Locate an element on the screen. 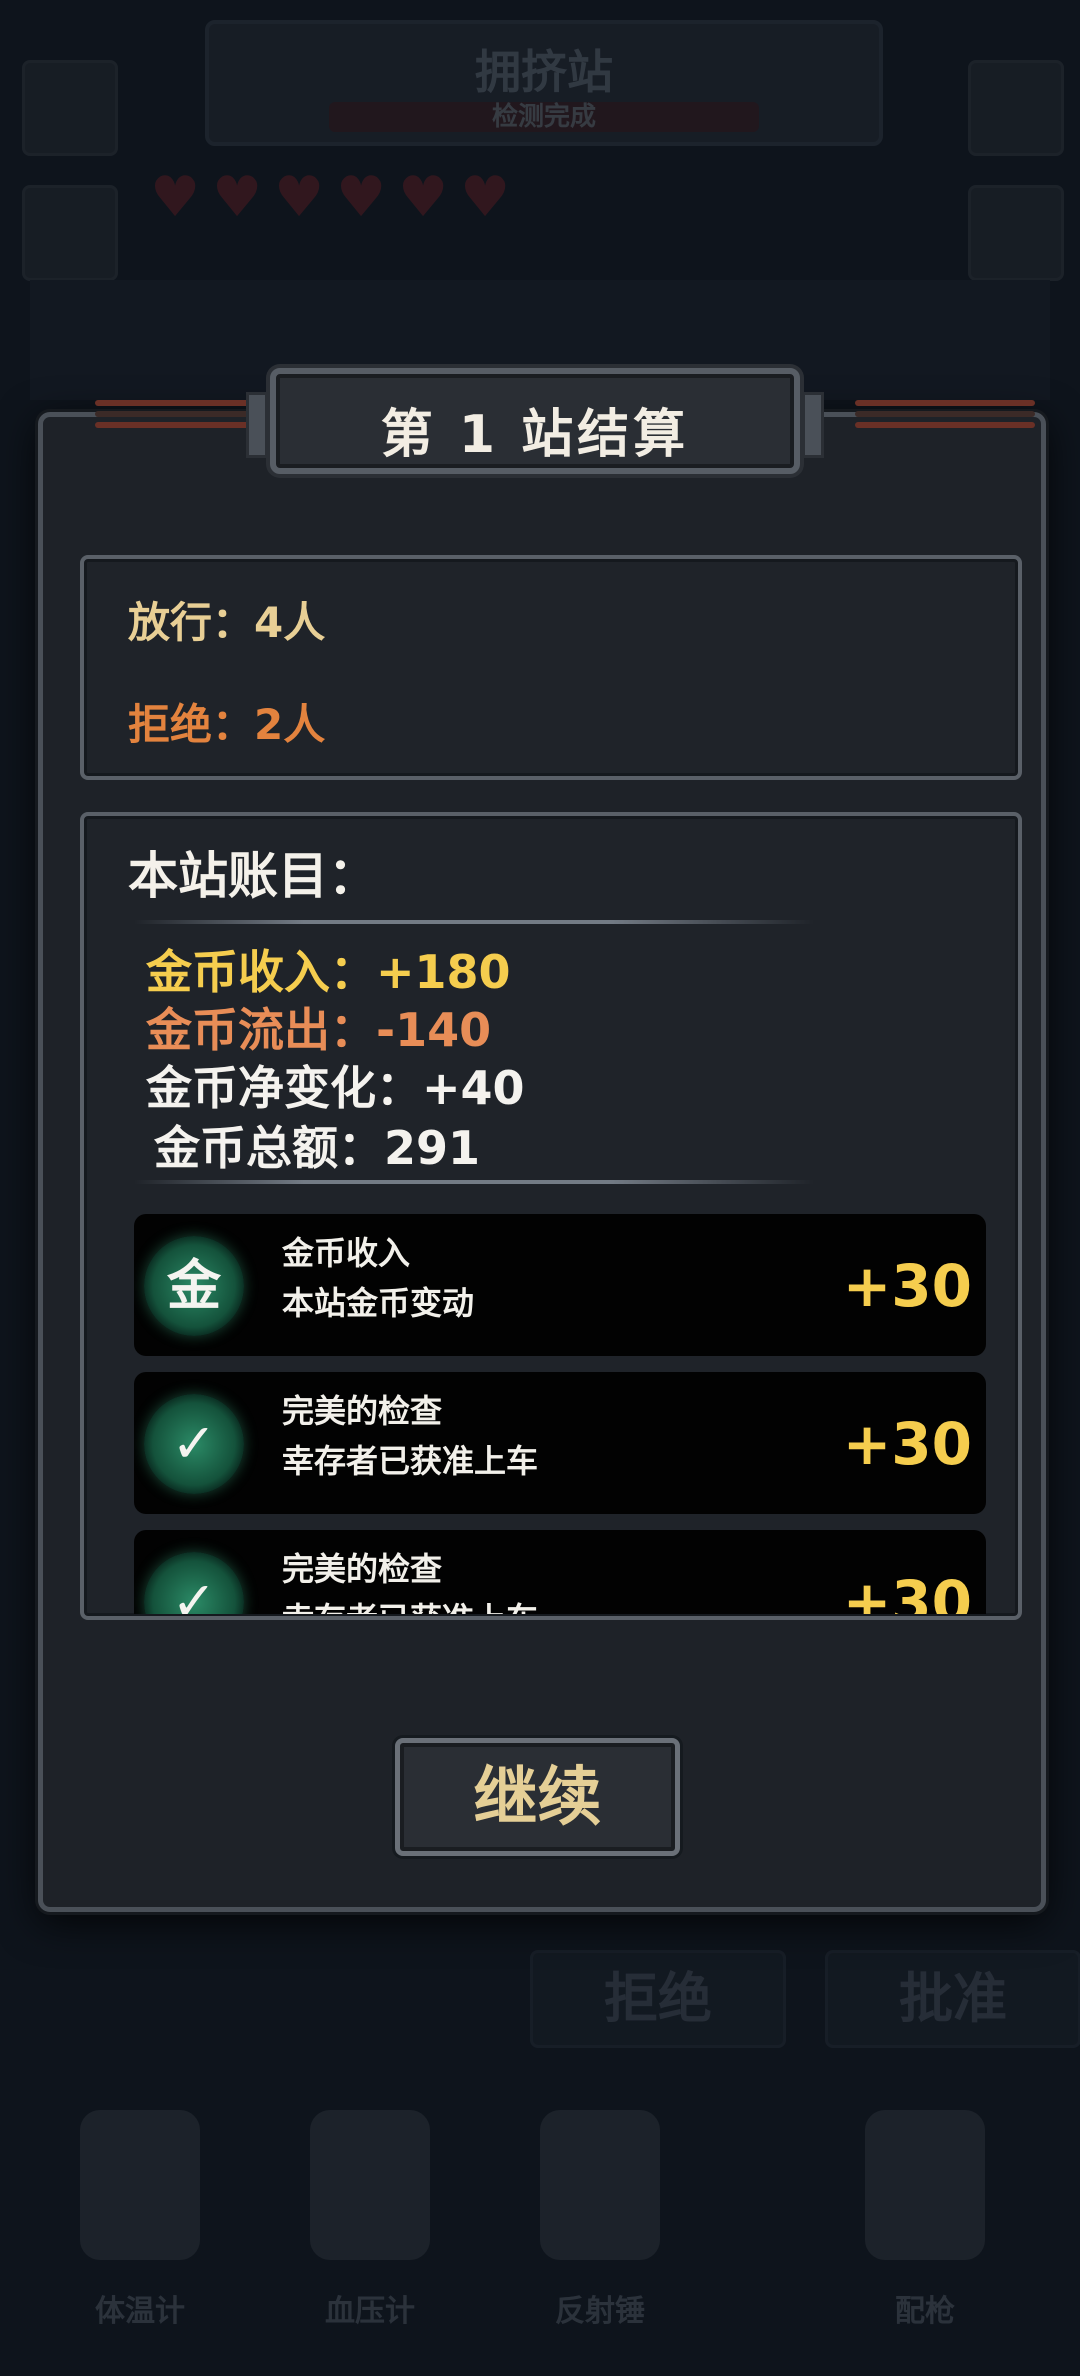 This screenshot has width=1080, height=2376. continue-button: 继续 is located at coordinates (537, 1797).